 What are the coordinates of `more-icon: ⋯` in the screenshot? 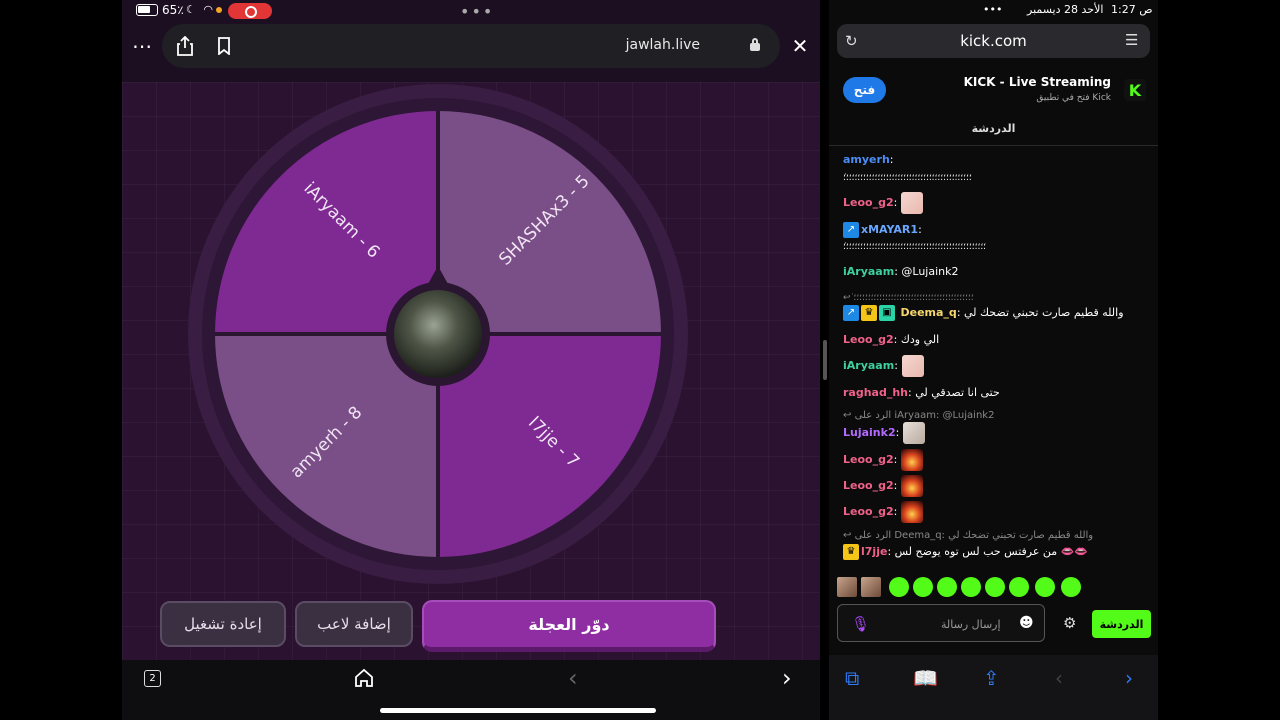 It's located at (142, 46).